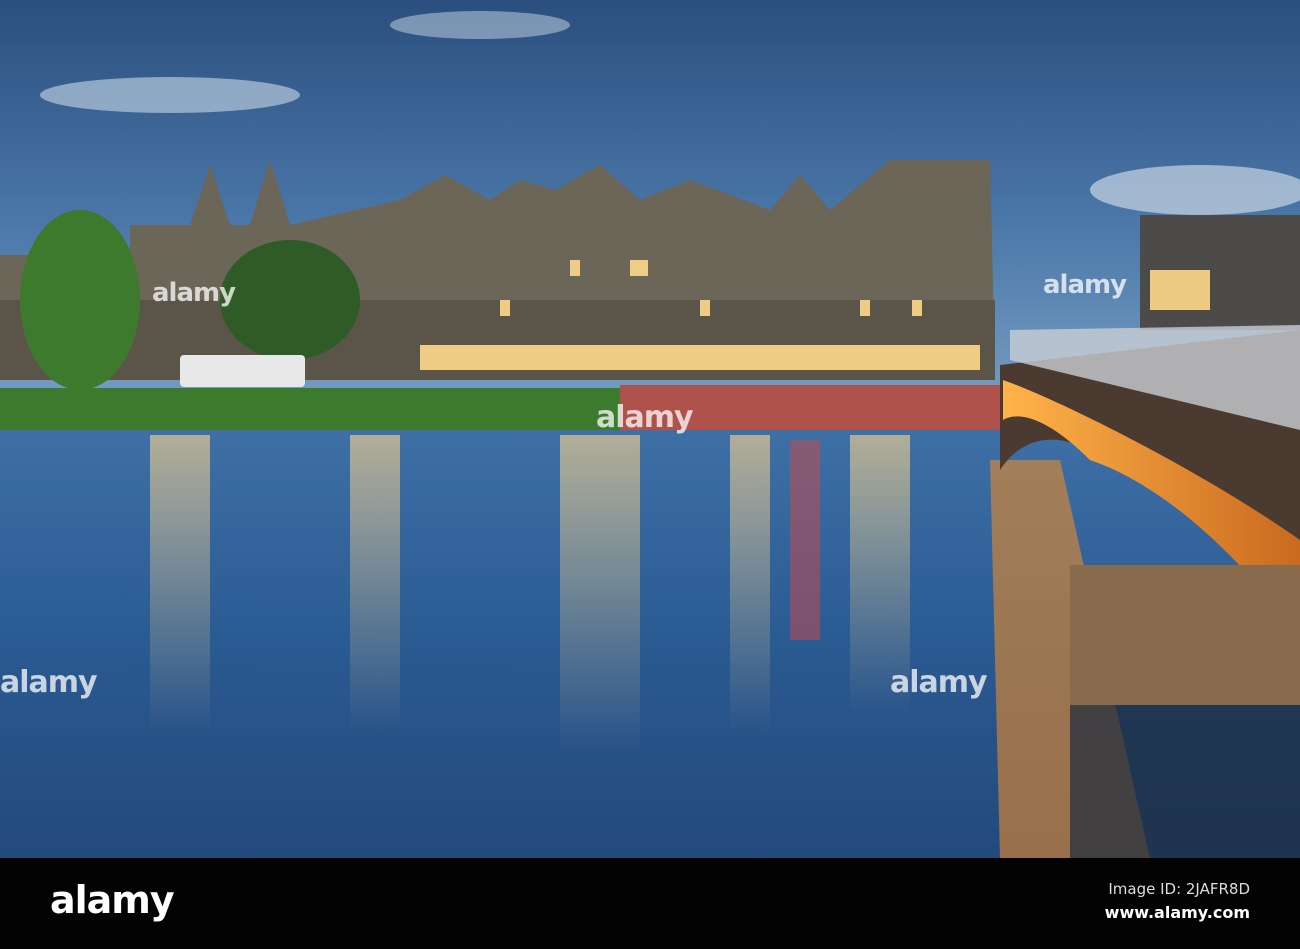  What do you see at coordinates (112, 900) in the screenshot?
I see `alamy-logo: alamy` at bounding box center [112, 900].